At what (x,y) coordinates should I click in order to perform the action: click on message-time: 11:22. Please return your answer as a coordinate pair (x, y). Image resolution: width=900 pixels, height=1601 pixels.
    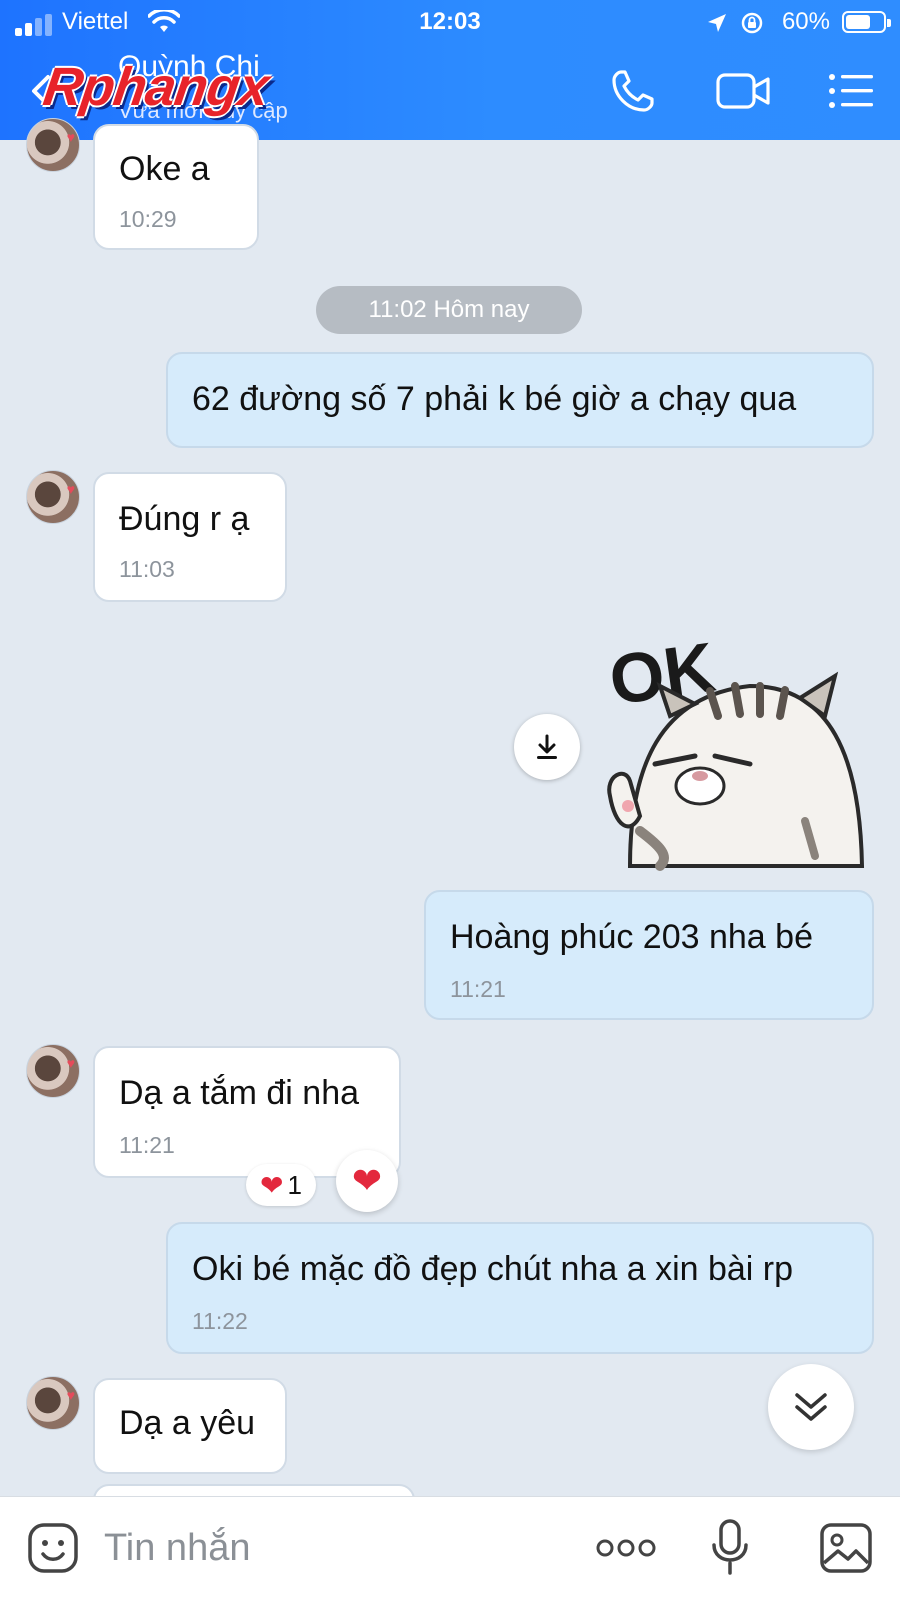
    Looking at the image, I should click on (220, 1321).